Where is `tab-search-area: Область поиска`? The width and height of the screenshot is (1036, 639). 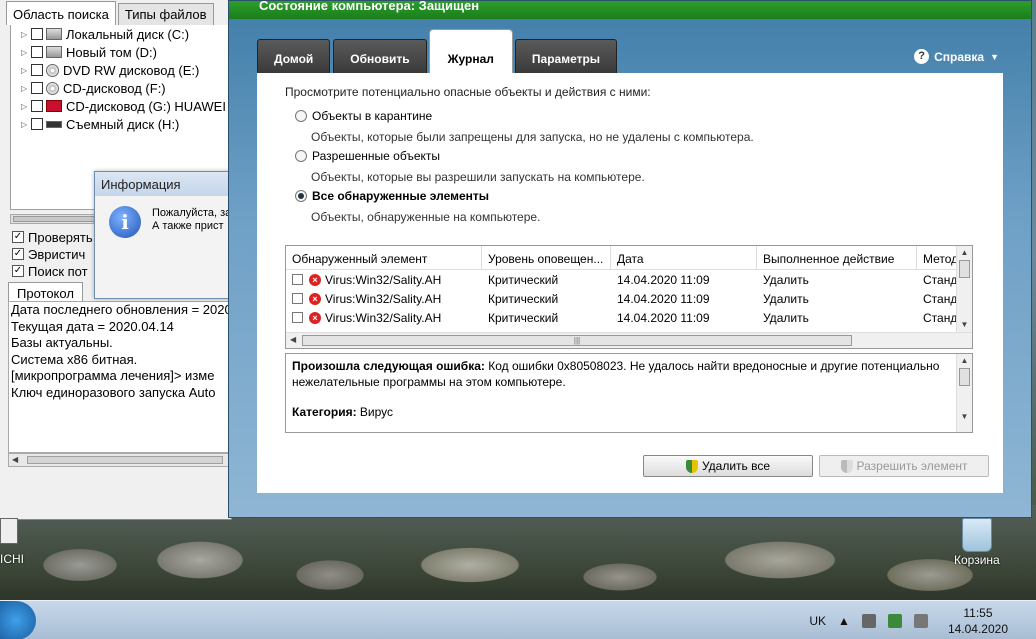
tab-search-area: Область поиска is located at coordinates (61, 13).